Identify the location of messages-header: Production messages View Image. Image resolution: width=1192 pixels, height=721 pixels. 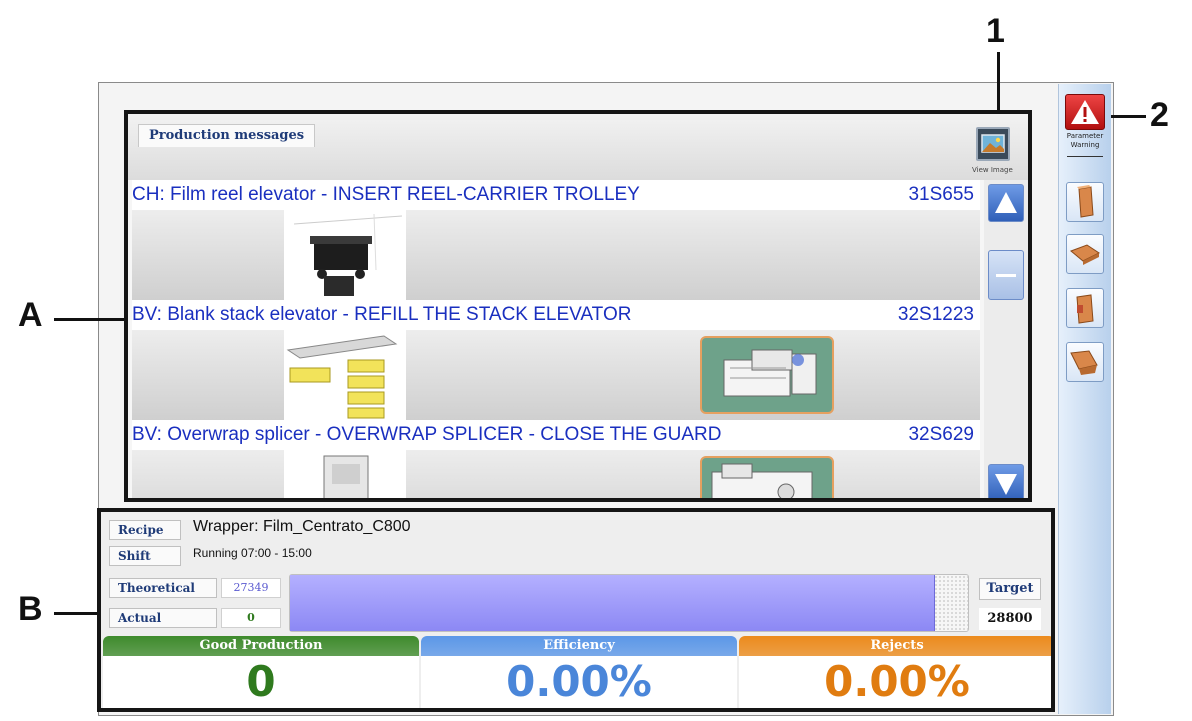
(578, 147).